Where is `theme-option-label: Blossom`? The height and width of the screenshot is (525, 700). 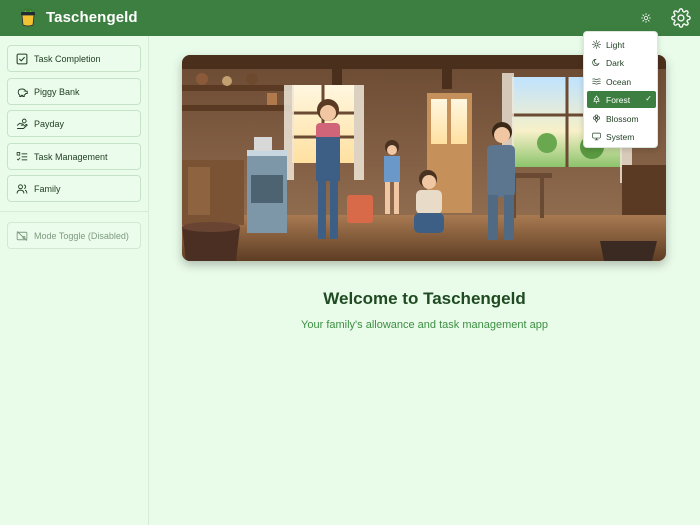
theme-option-label: Blossom is located at coordinates (622, 119).